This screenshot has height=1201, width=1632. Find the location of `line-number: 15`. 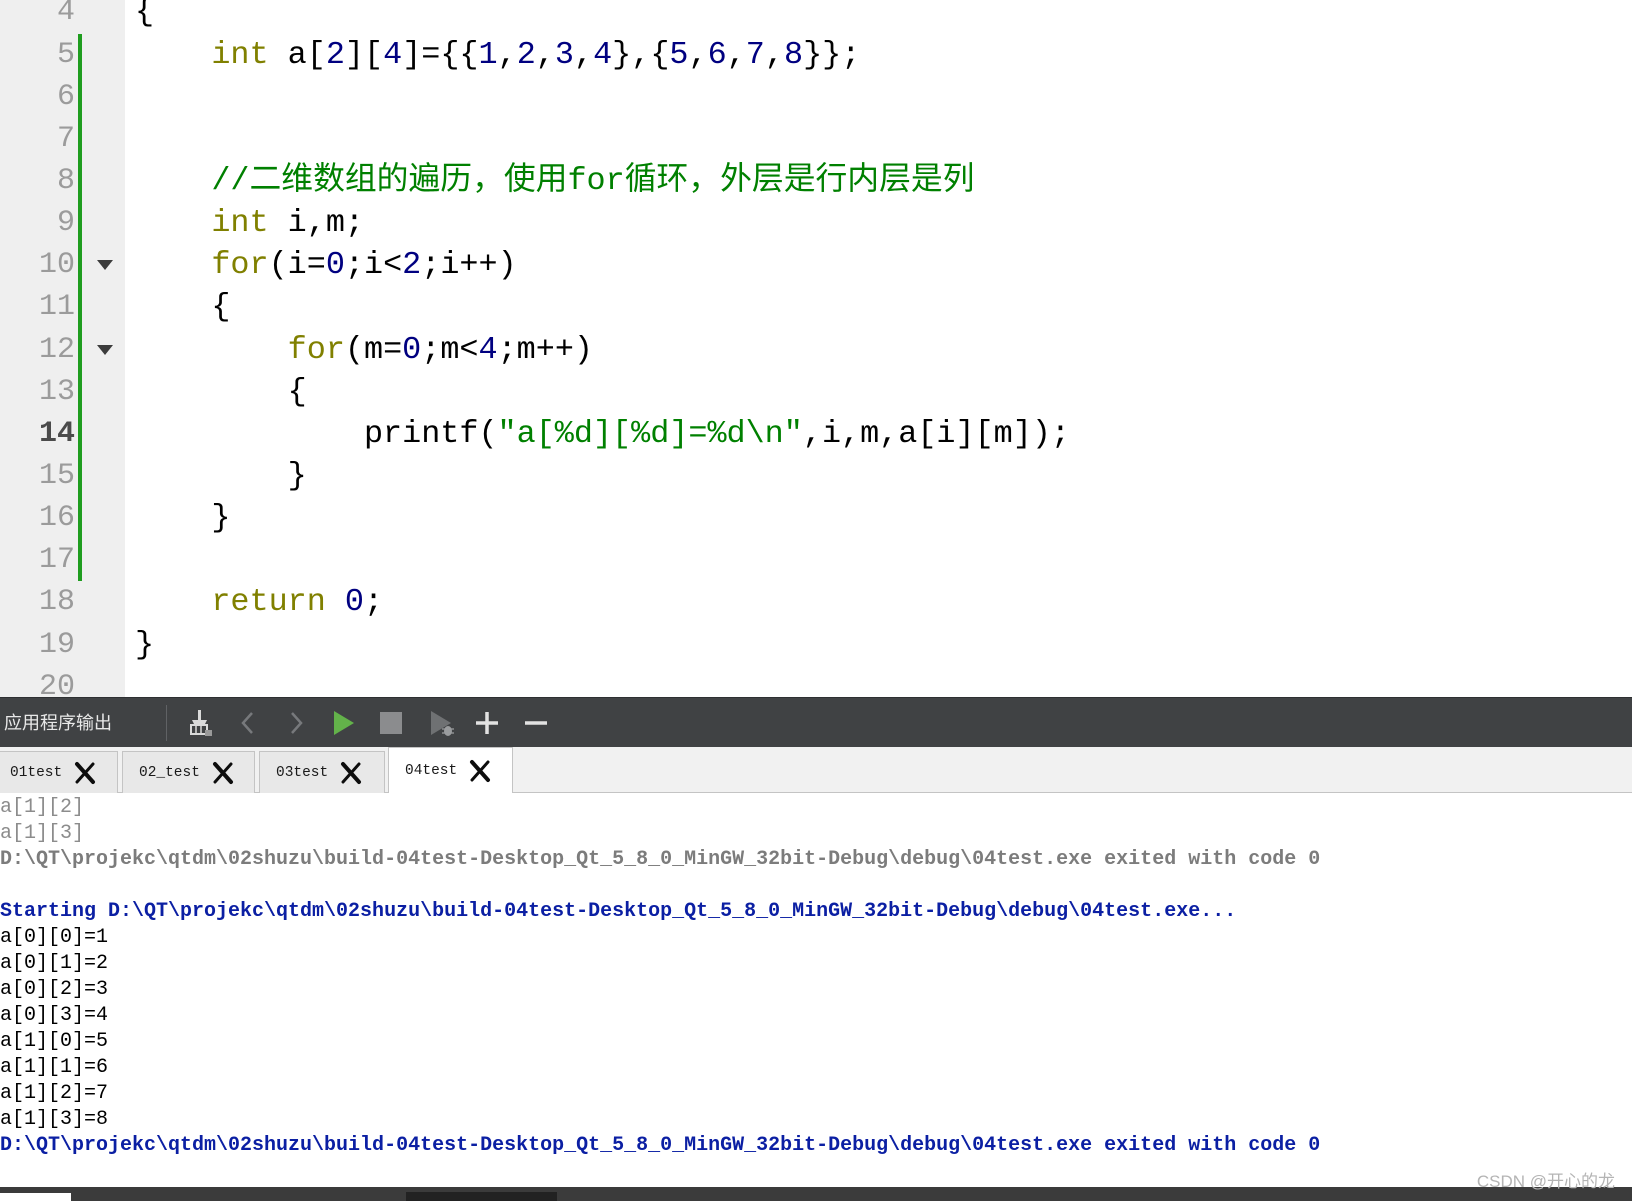

line-number: 15 is located at coordinates (57, 476).